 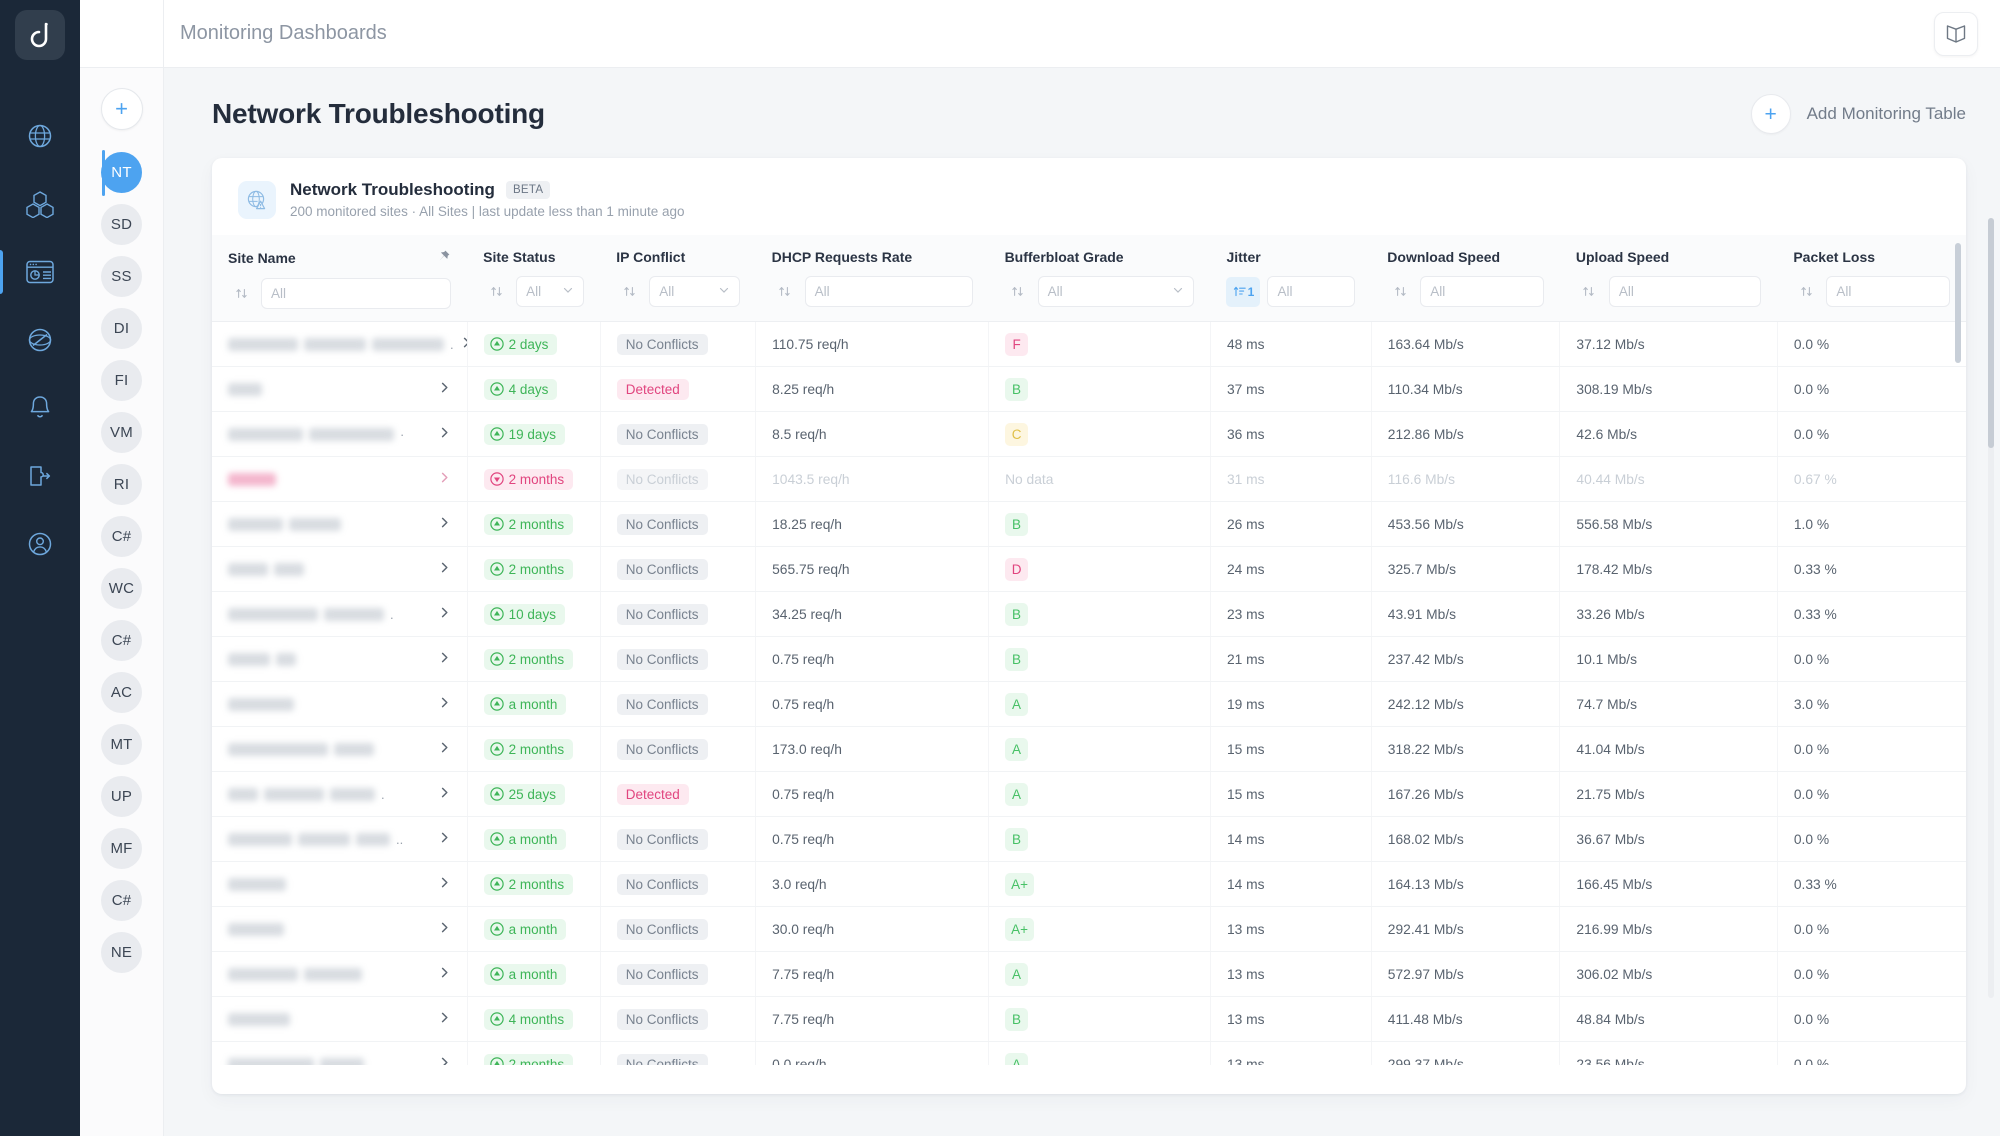 What do you see at coordinates (40, 340) in the screenshot?
I see `sidebar-item-performance` at bounding box center [40, 340].